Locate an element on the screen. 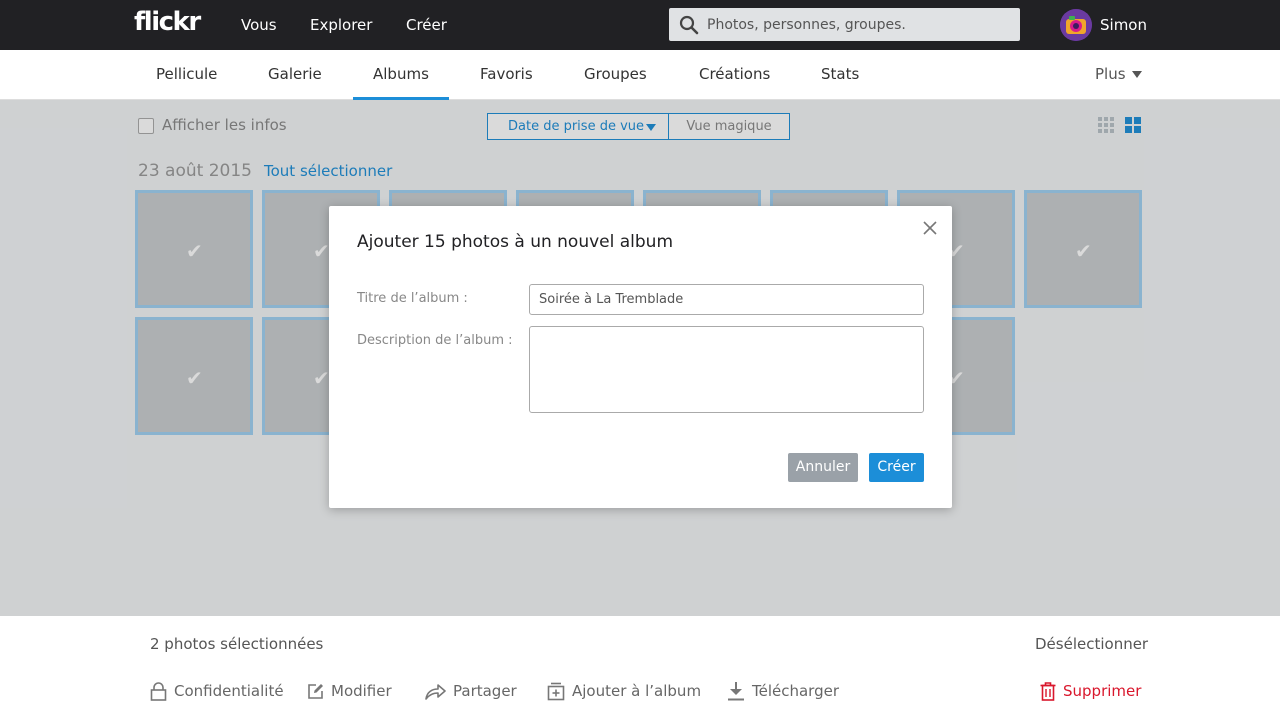  album-description-label: Description de l’album : is located at coordinates (435, 340).